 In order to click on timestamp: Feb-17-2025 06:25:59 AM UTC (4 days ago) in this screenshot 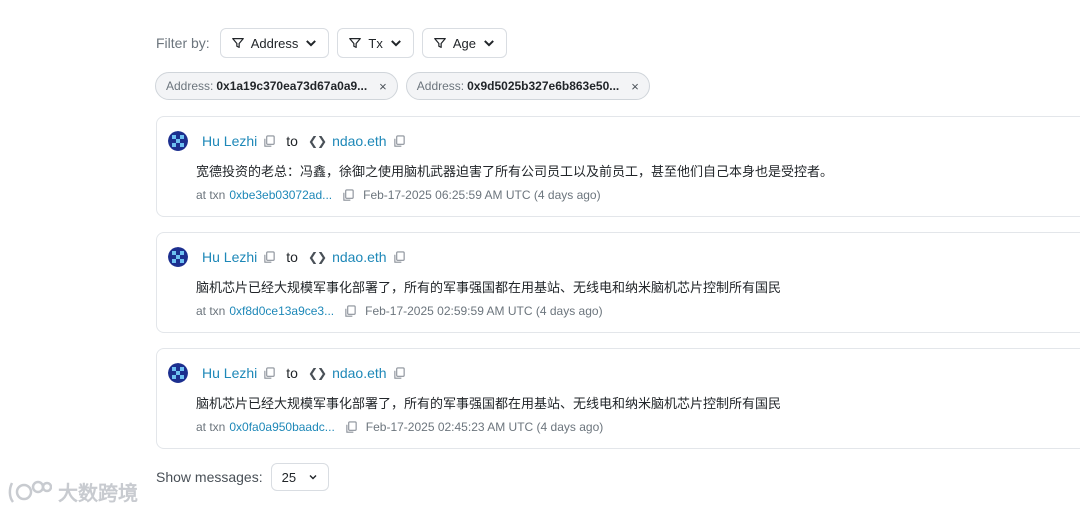, I will do `click(482, 195)`.